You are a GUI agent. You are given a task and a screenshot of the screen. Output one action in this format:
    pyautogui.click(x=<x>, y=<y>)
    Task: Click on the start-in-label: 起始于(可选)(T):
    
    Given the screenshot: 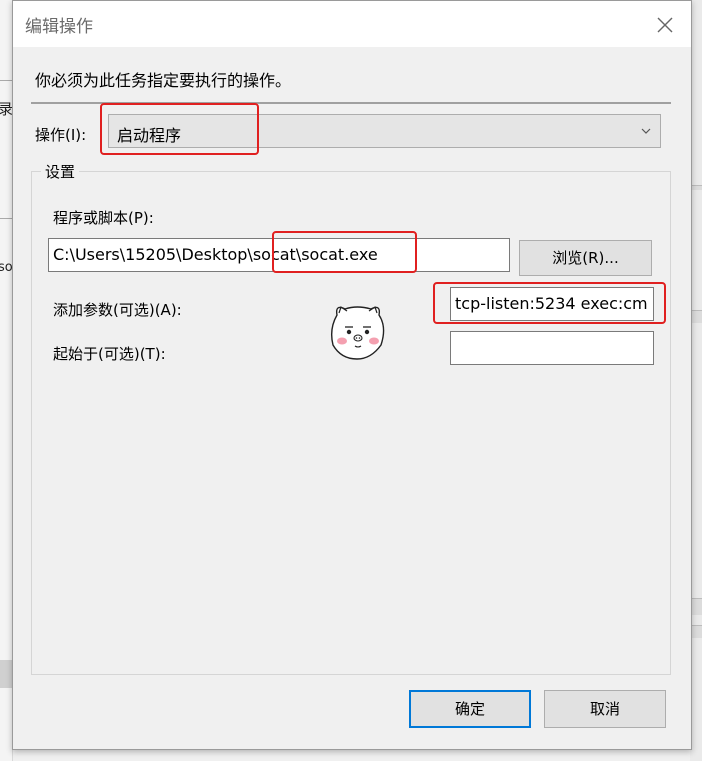 What is the action you would take?
    pyautogui.click(x=109, y=354)
    